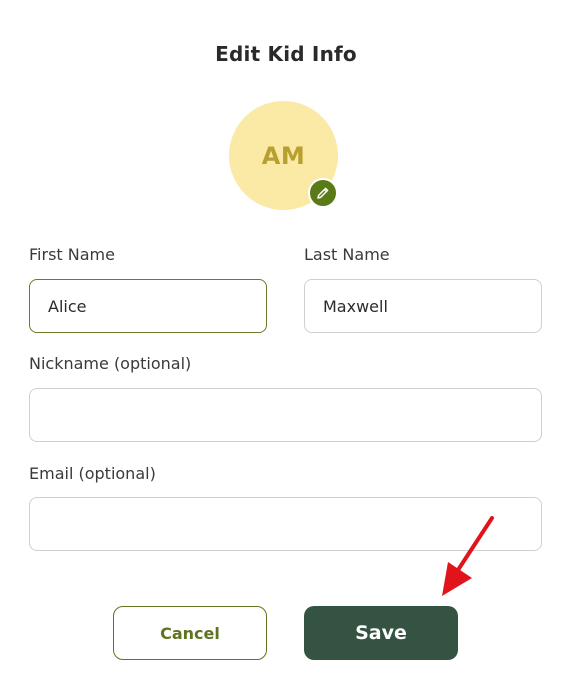  What do you see at coordinates (72, 254) in the screenshot?
I see `first-name-label: First Name` at bounding box center [72, 254].